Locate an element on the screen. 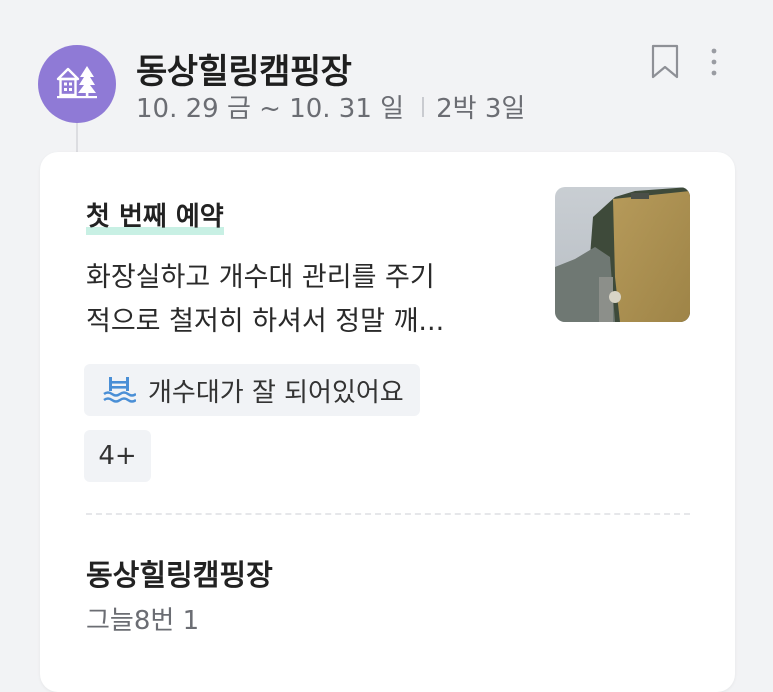 This screenshot has width=773, height=692. more-tags-button: 4+ is located at coordinates (117, 456).